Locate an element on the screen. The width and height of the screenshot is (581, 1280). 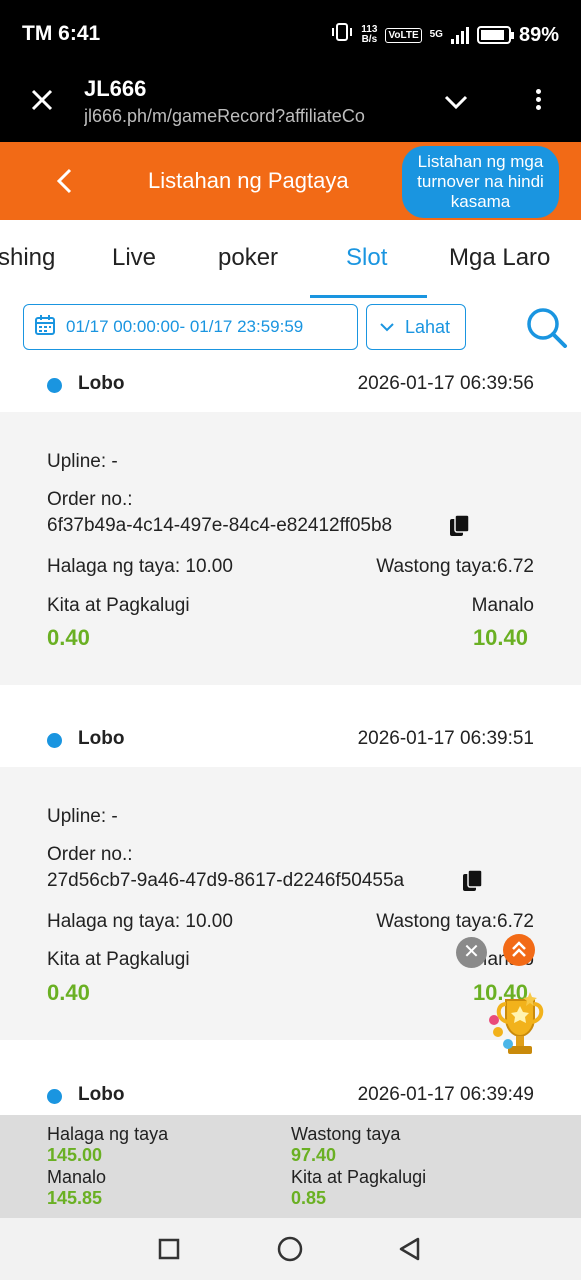
status-time: TM 6:41 is located at coordinates (61, 33).